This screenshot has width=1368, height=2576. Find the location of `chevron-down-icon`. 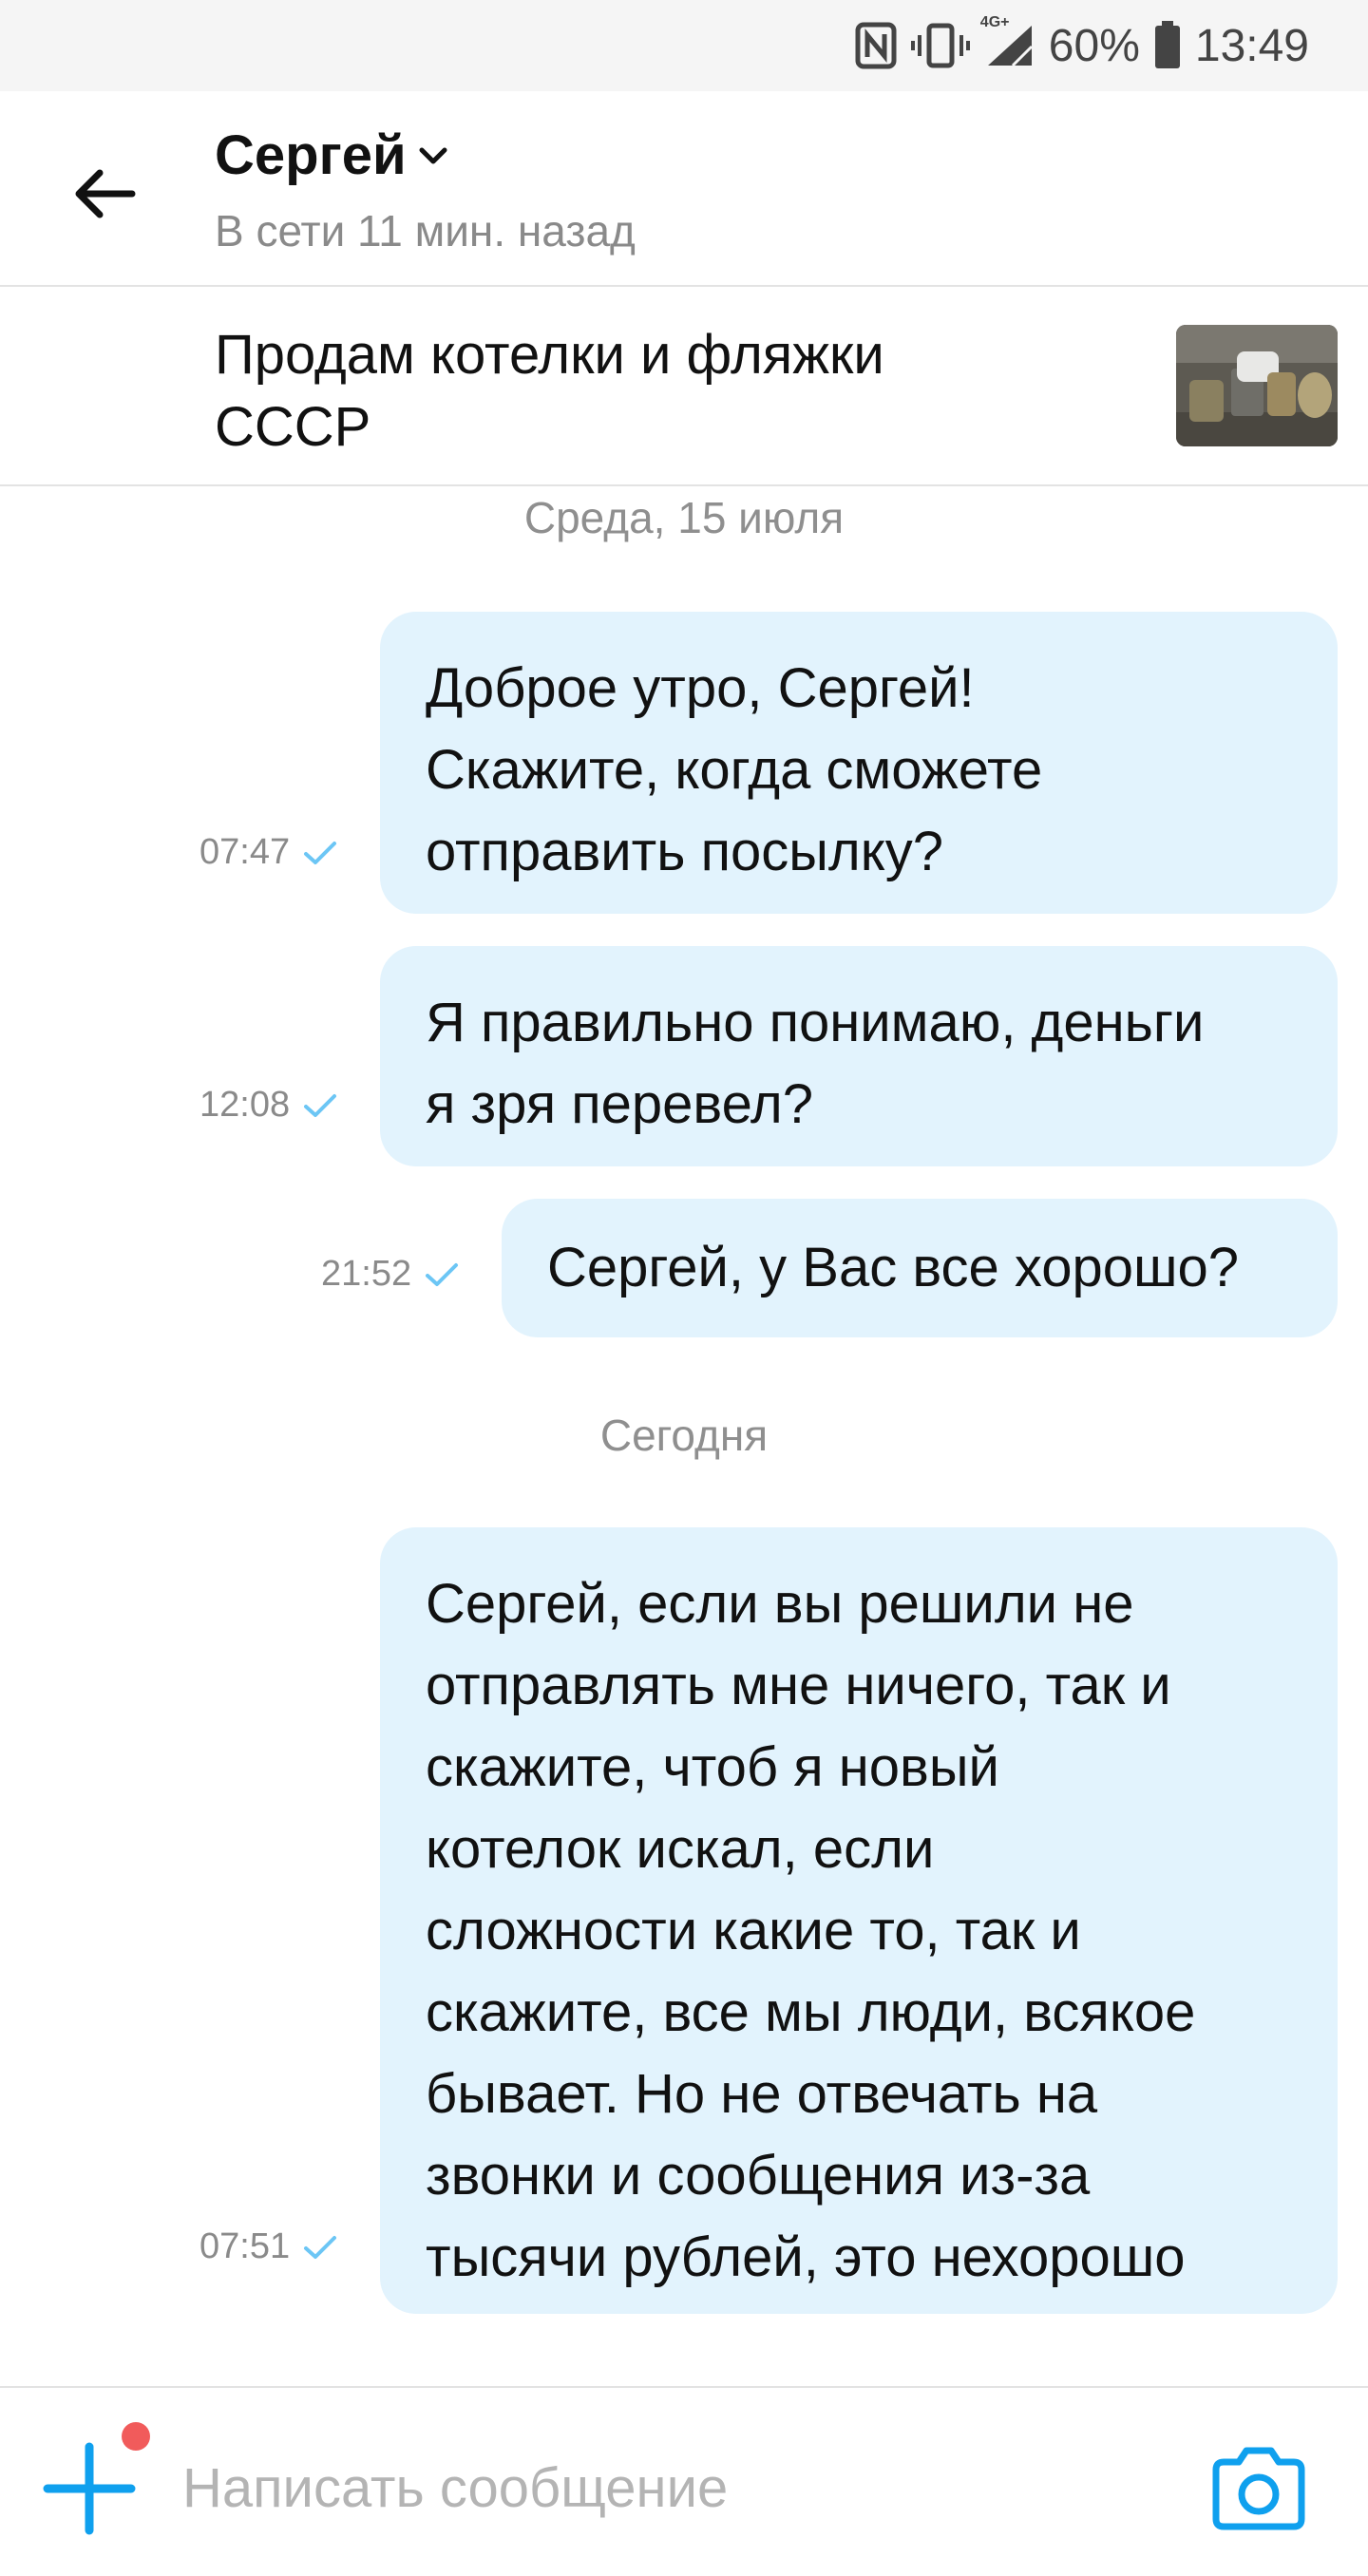

chevron-down-icon is located at coordinates (433, 155).